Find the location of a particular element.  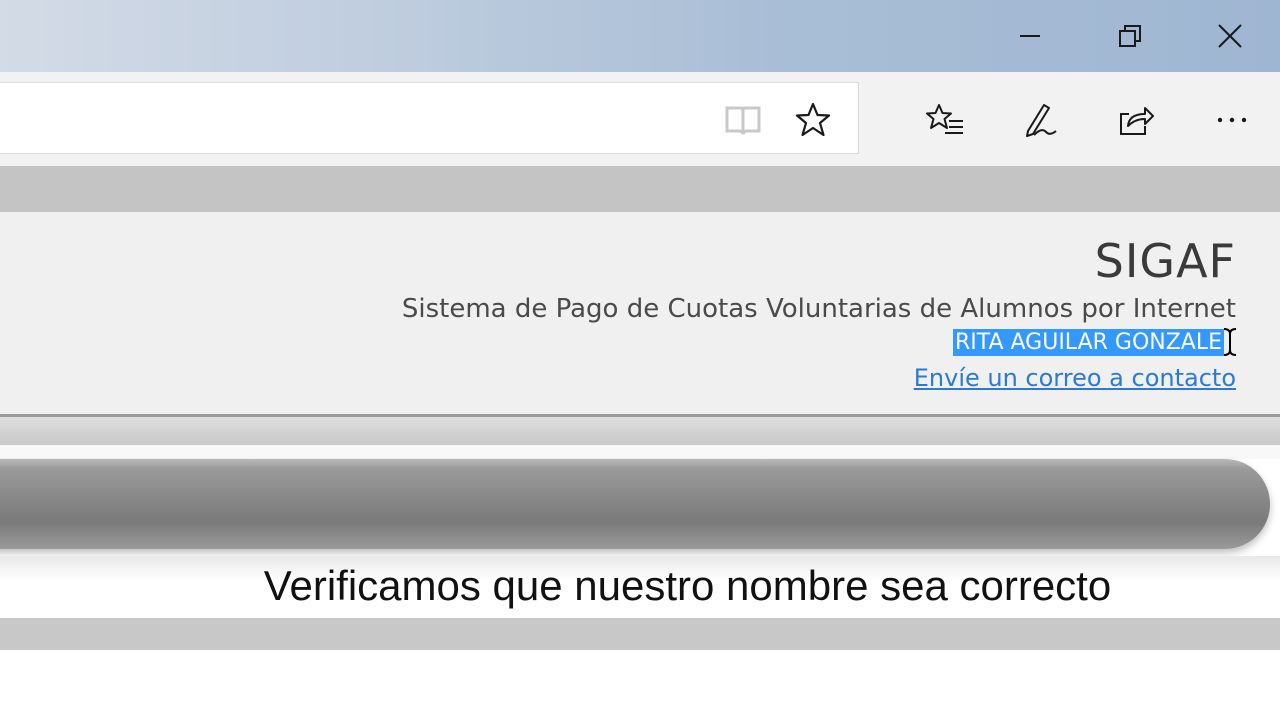

browser-title-bar is located at coordinates (640, 36).